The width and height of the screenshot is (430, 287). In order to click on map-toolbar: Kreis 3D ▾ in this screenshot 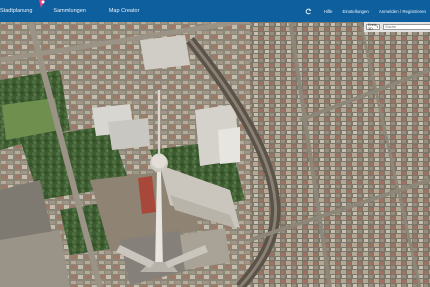, I will do `click(397, 27)`.